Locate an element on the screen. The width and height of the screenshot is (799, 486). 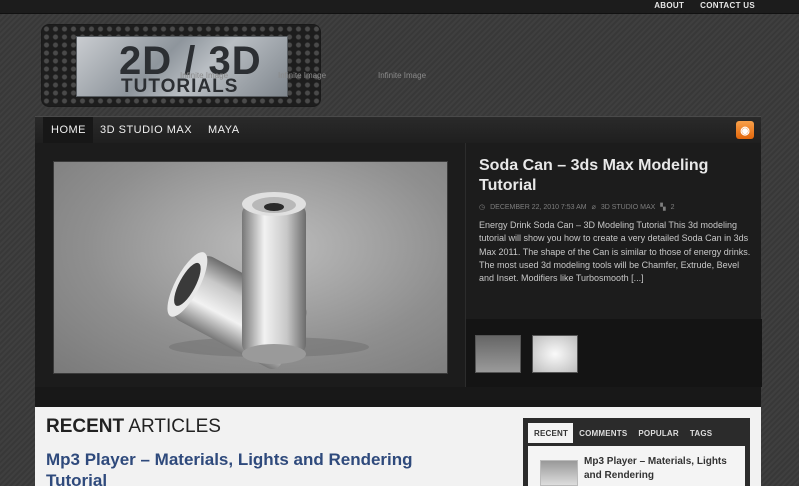
slider-footer is located at coordinates (398, 397).